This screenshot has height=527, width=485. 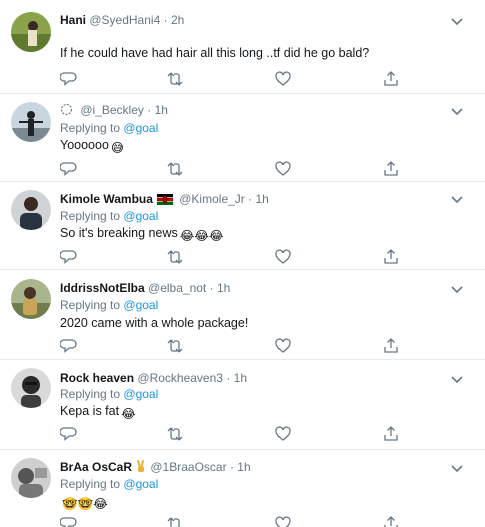 I want to click on user-handle: @Kimole_Jr, so click(x=212, y=199).